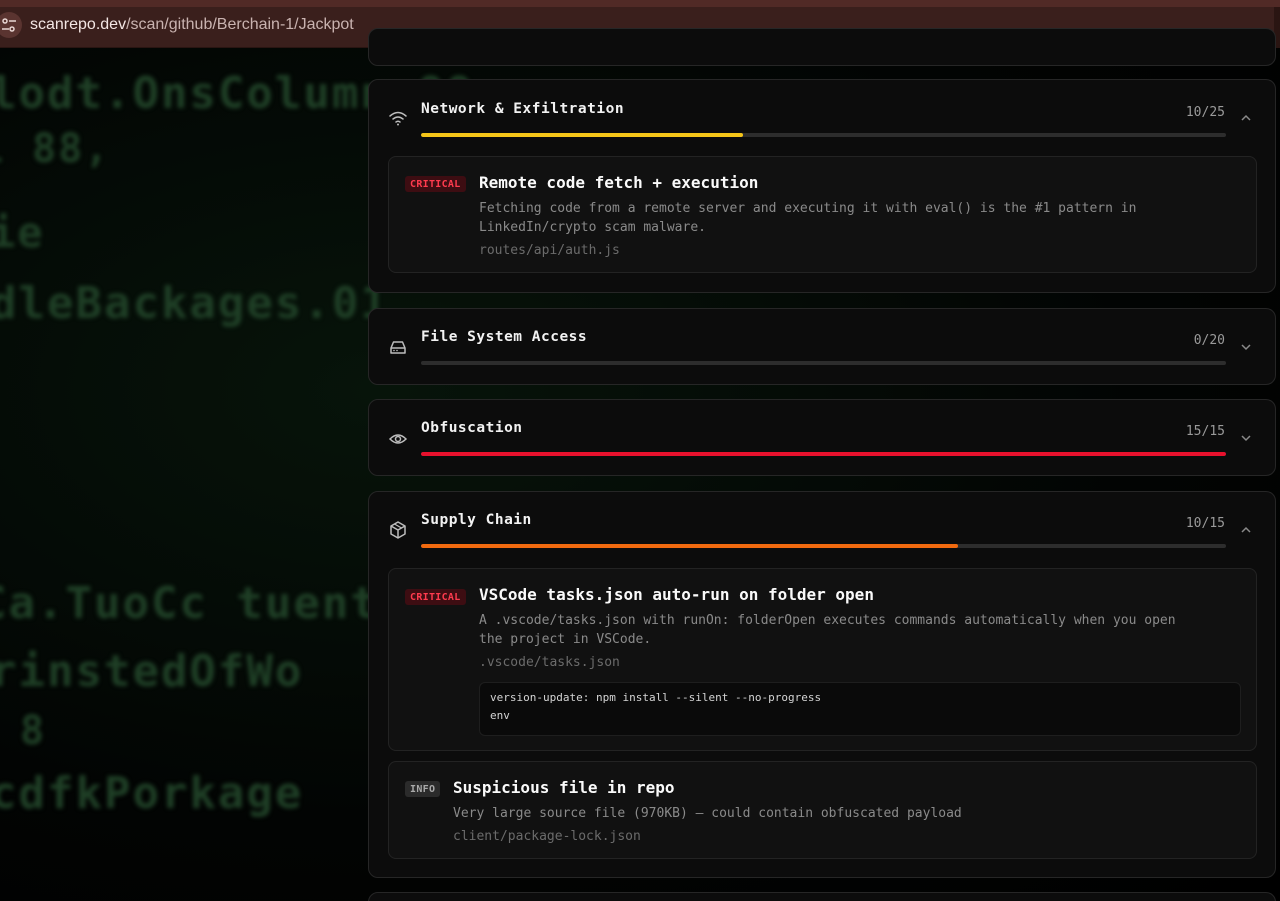 Image resolution: width=1280 pixels, height=901 pixels. I want to click on category-title: Obfuscation, so click(472, 428).